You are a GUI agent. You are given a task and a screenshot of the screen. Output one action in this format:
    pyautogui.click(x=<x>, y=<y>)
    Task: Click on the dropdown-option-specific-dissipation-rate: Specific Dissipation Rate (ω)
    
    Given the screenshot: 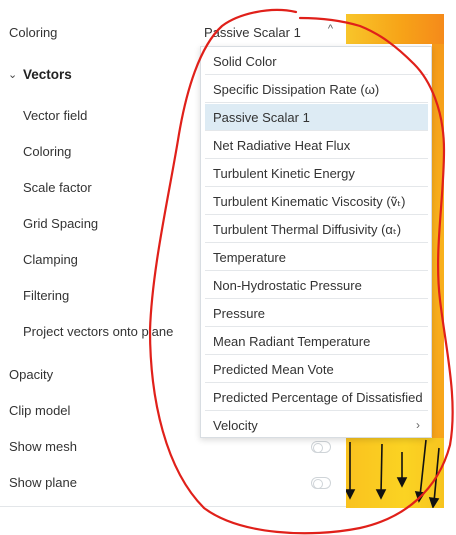 What is the action you would take?
    pyautogui.click(x=316, y=89)
    